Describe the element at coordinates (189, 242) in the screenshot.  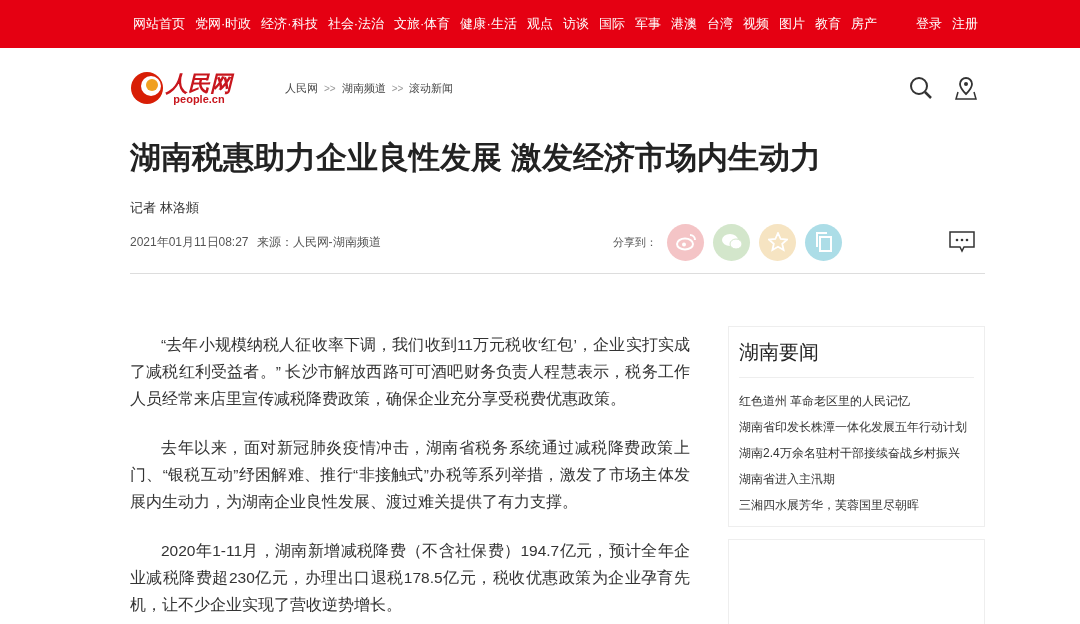
I see `publish-date: 2021年01月11日08:27` at that location.